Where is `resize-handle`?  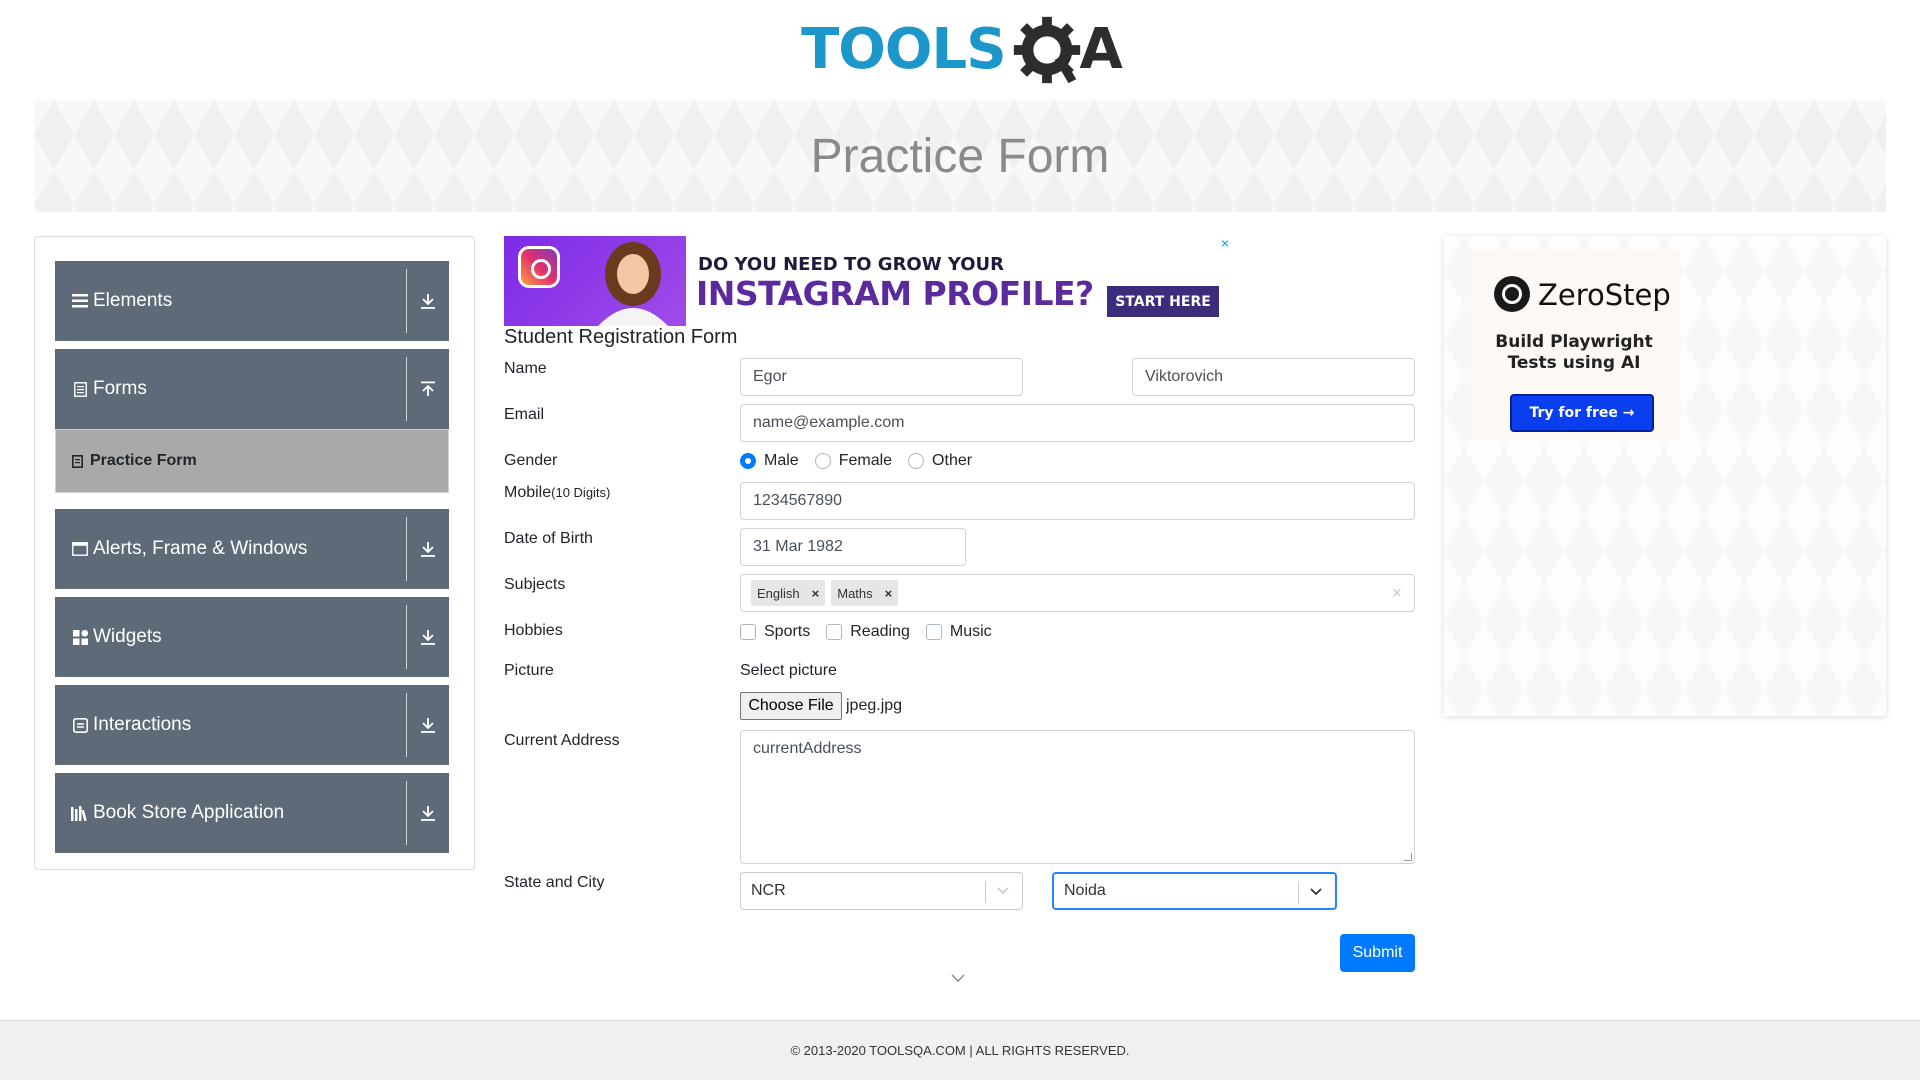 resize-handle is located at coordinates (1408, 857).